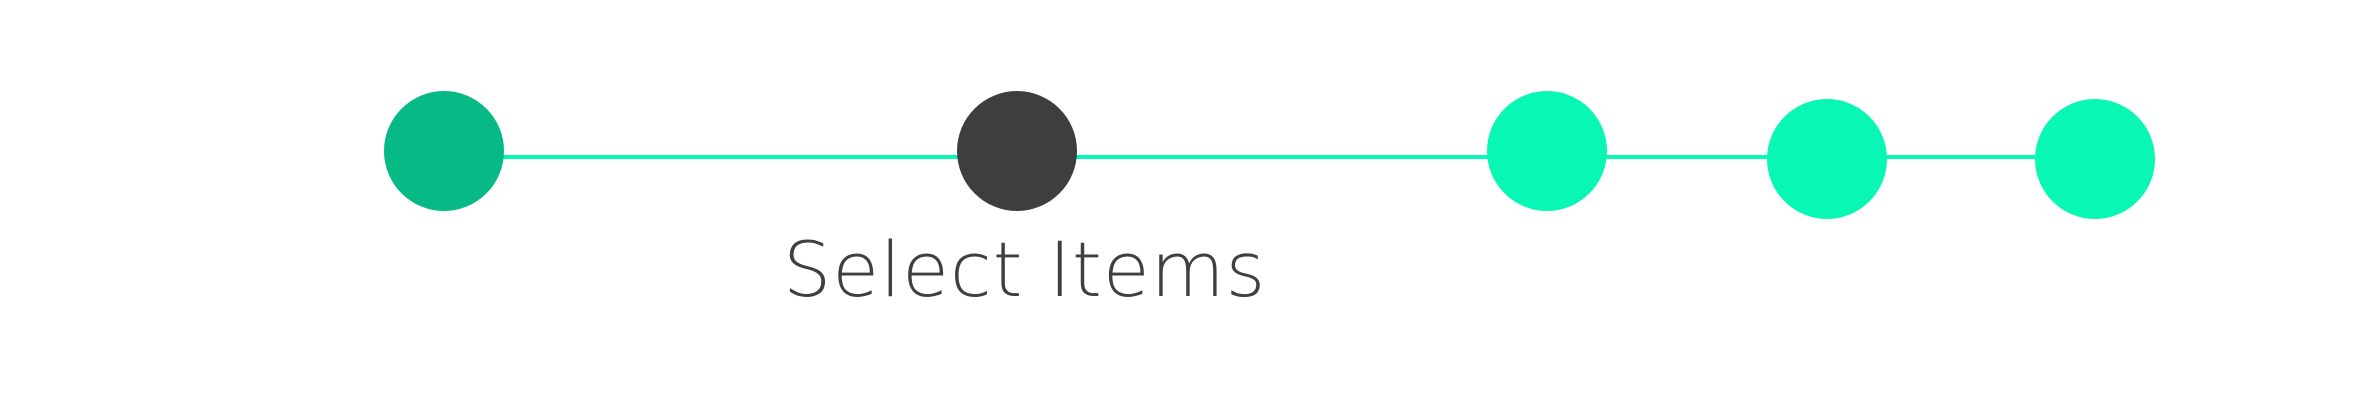 This screenshot has width=2372, height=407. What do you see at coordinates (444, 151) in the screenshot?
I see `step-1-completed` at bounding box center [444, 151].